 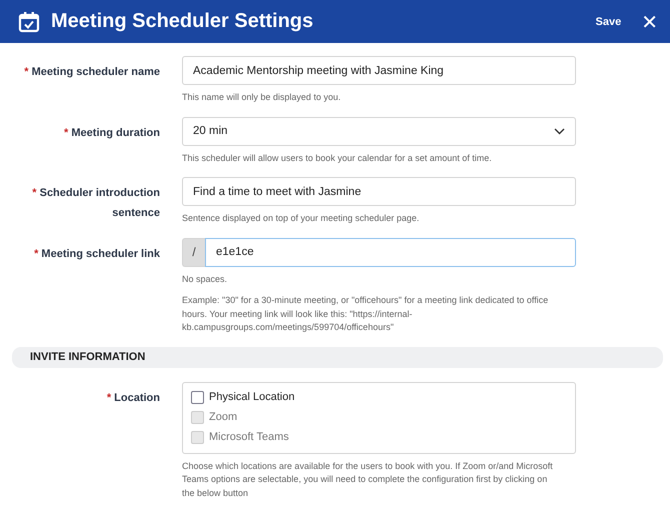 What do you see at coordinates (182, 21) in the screenshot?
I see `window-title: Meeting Scheduler Settings` at bounding box center [182, 21].